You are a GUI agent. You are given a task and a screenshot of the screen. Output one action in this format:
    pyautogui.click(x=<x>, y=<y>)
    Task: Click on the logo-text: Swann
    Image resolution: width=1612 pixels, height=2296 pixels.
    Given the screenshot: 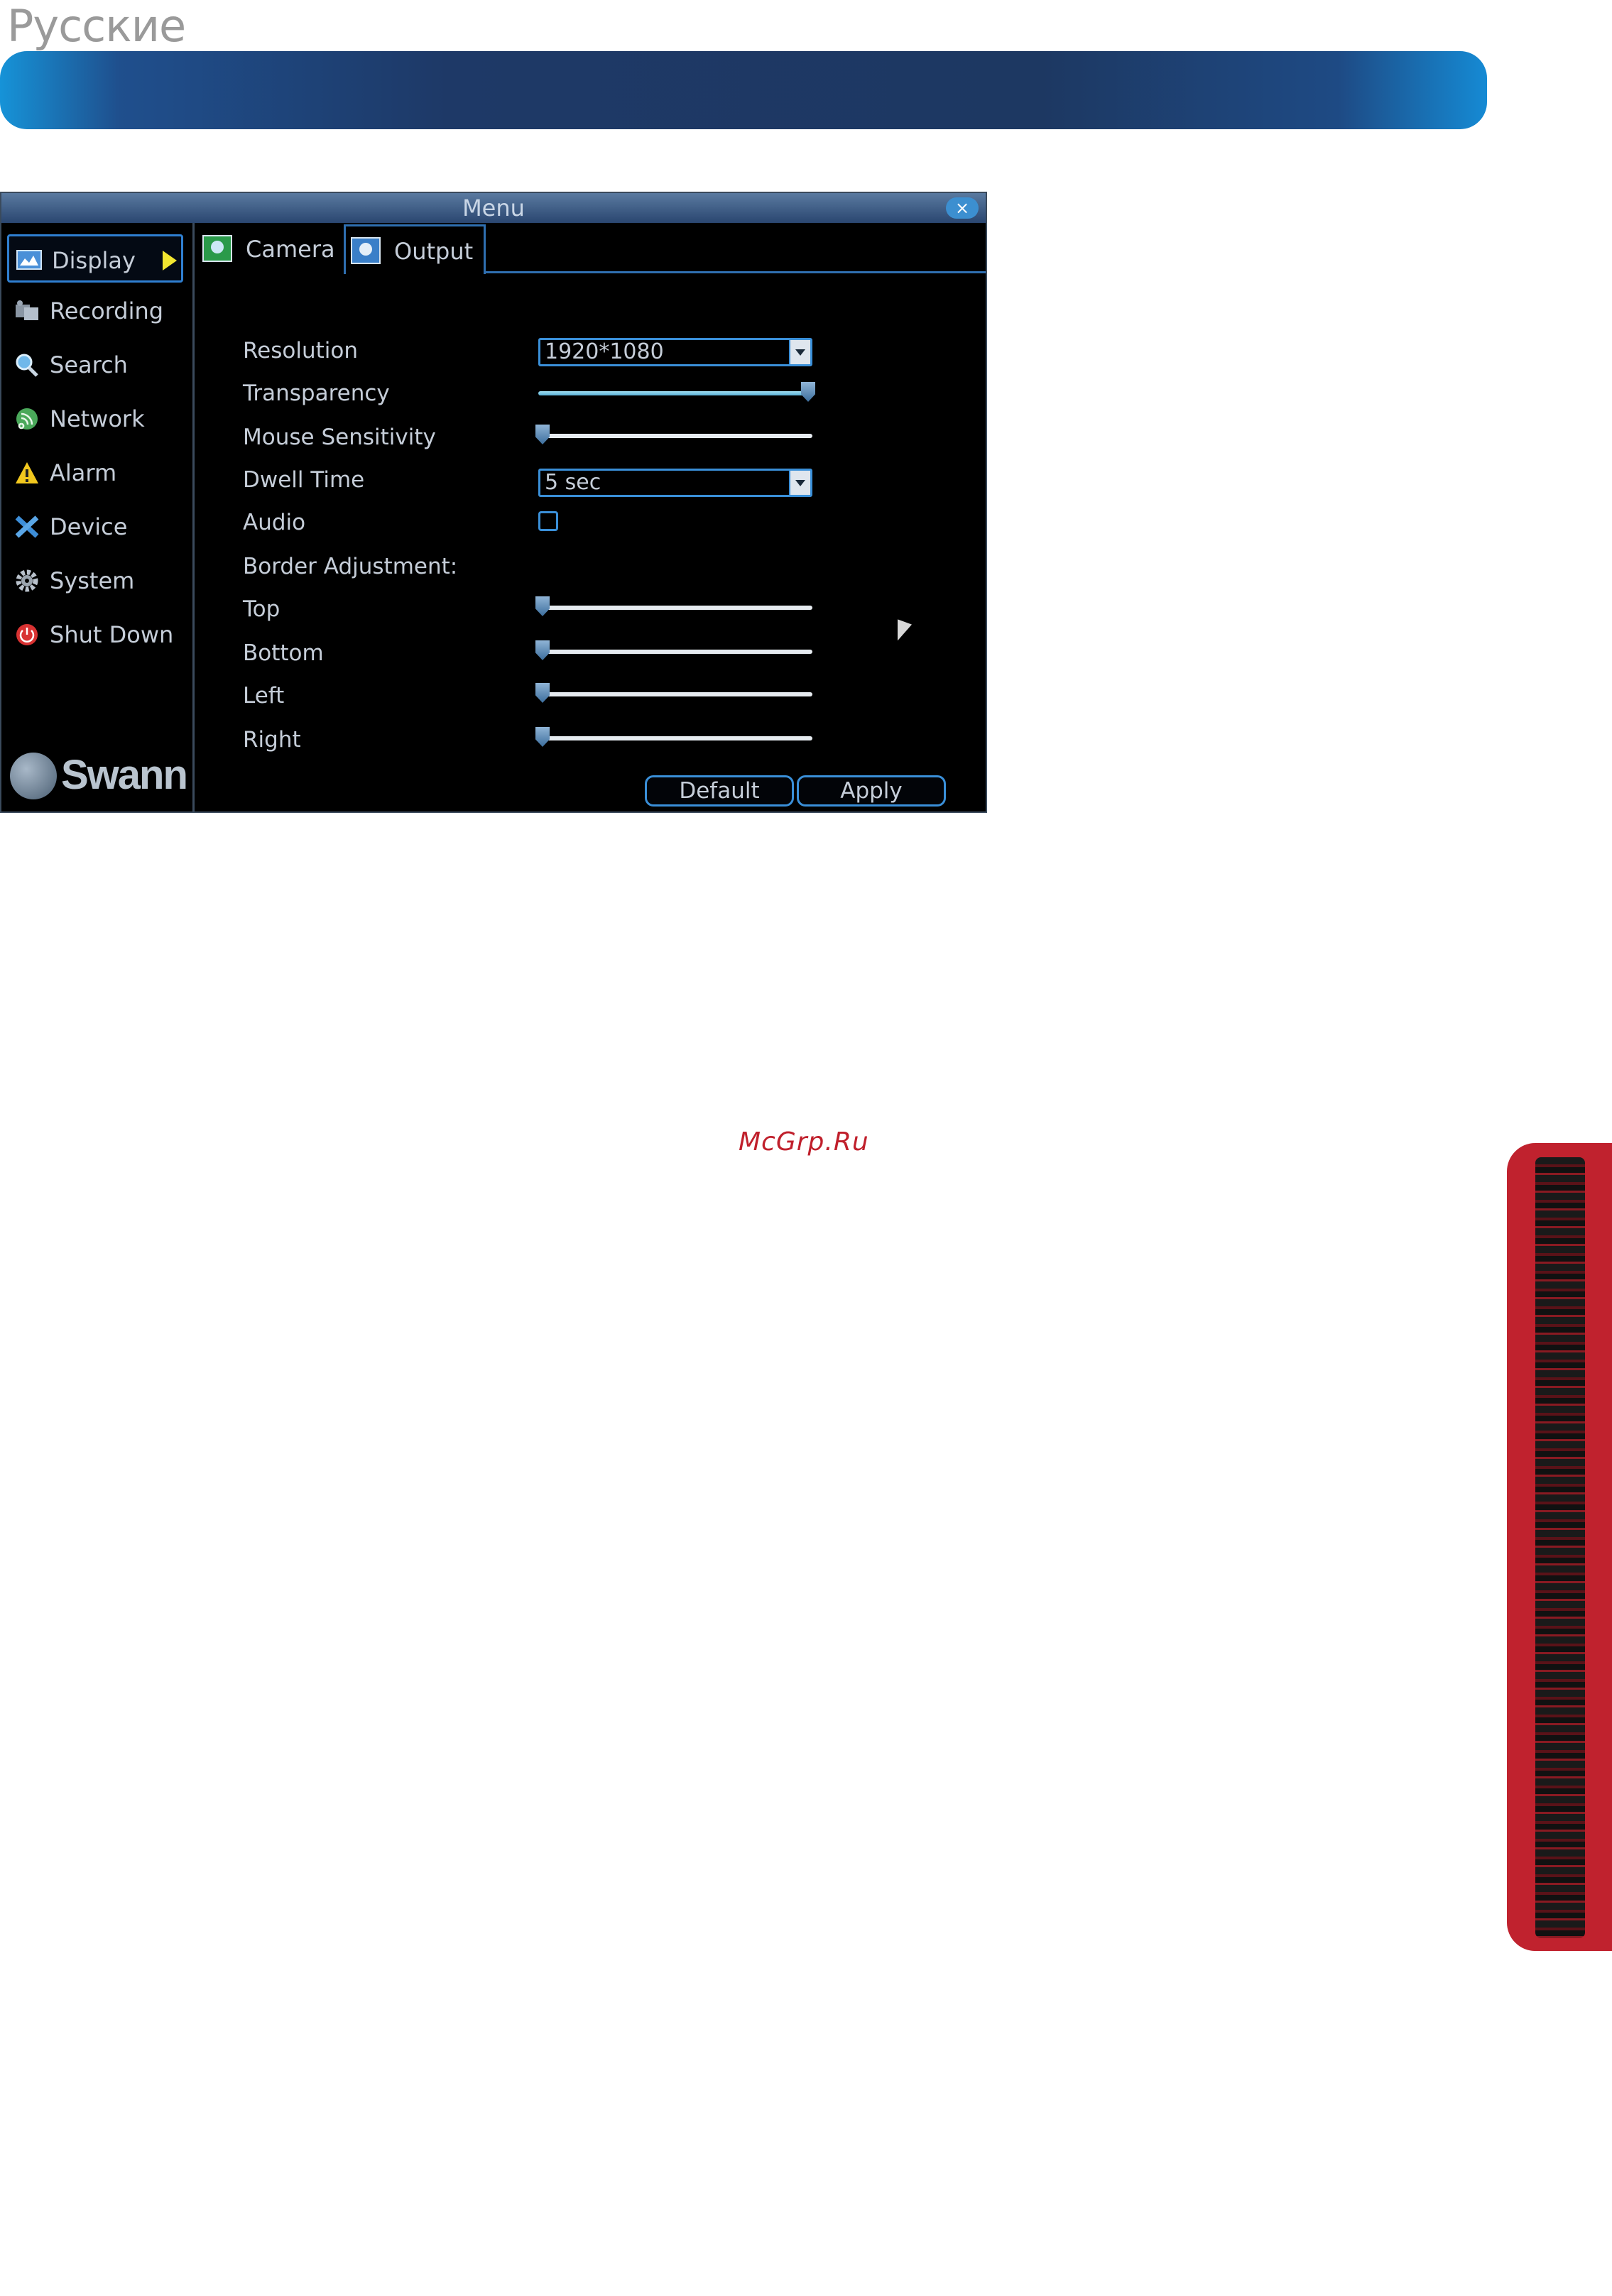 What is the action you would take?
    pyautogui.click(x=124, y=775)
    